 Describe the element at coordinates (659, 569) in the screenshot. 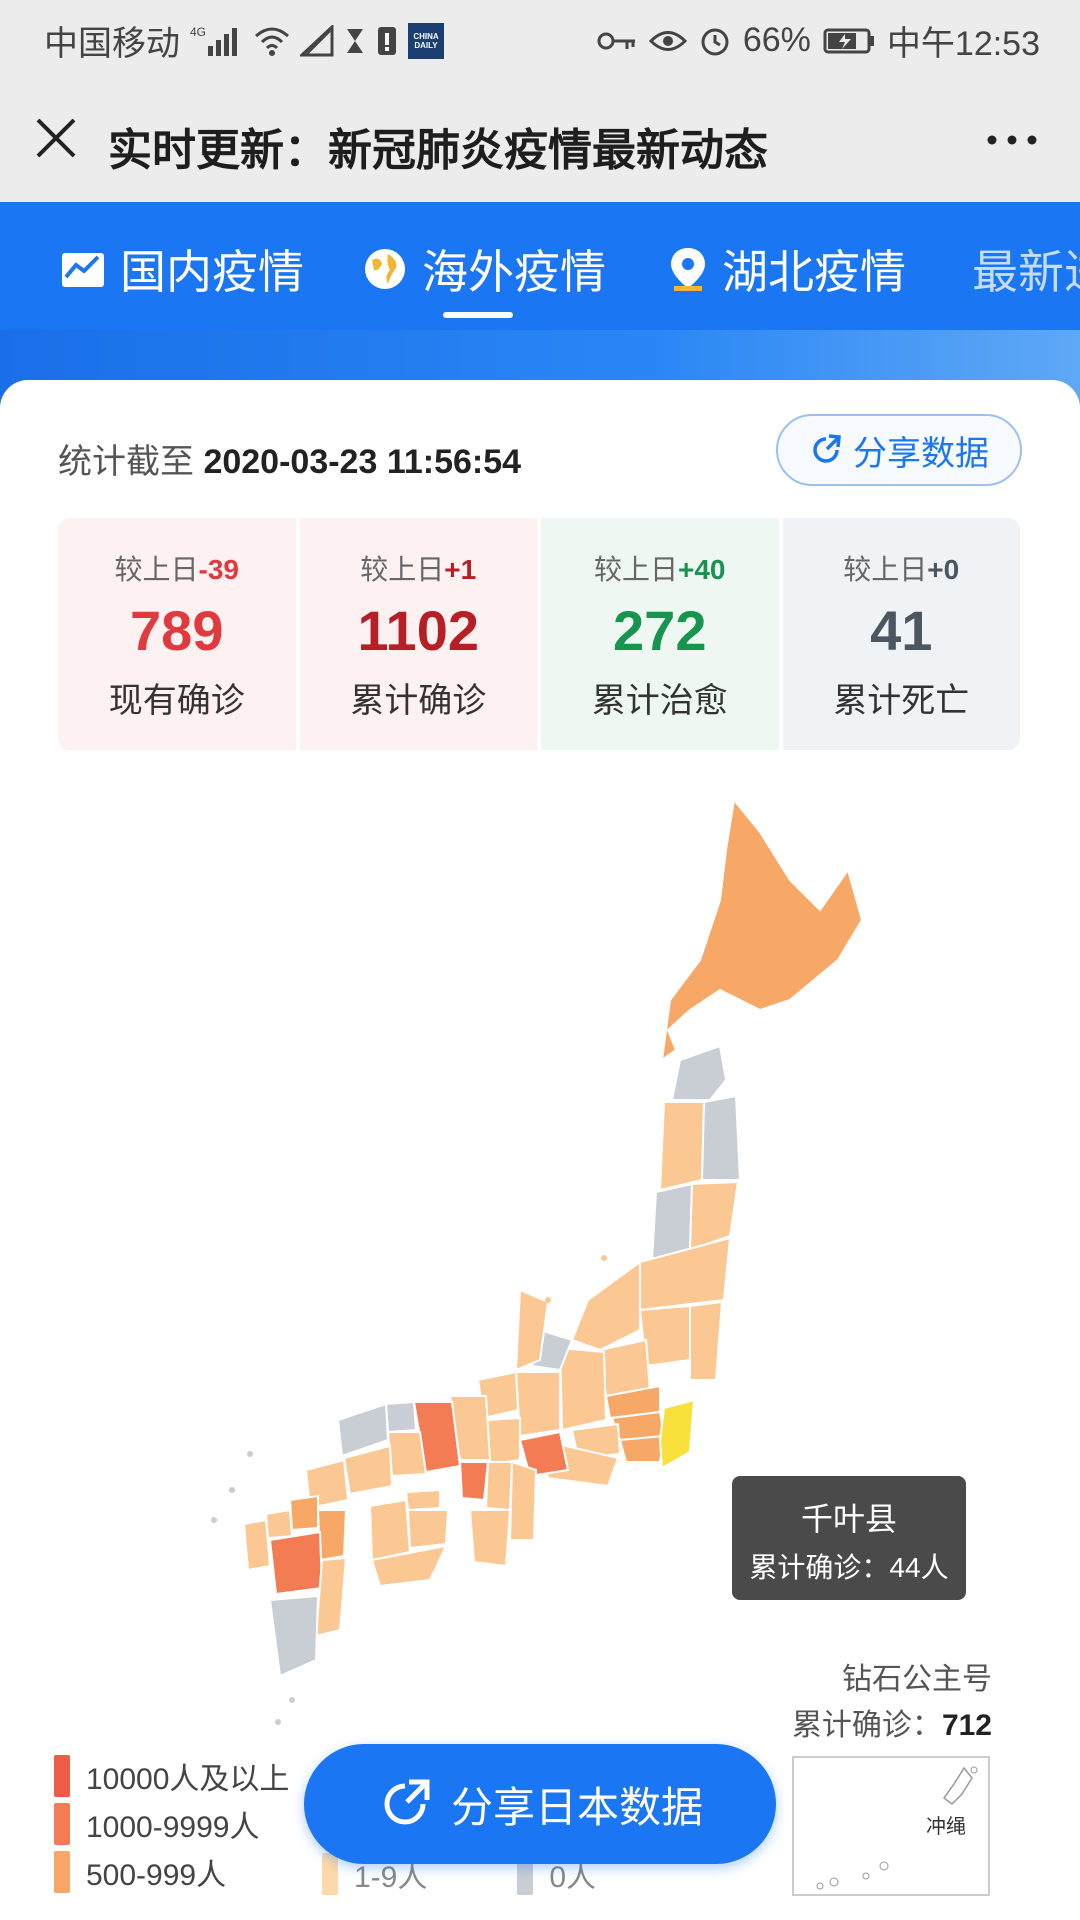

I see `stat-delta: 较上日+40` at that location.